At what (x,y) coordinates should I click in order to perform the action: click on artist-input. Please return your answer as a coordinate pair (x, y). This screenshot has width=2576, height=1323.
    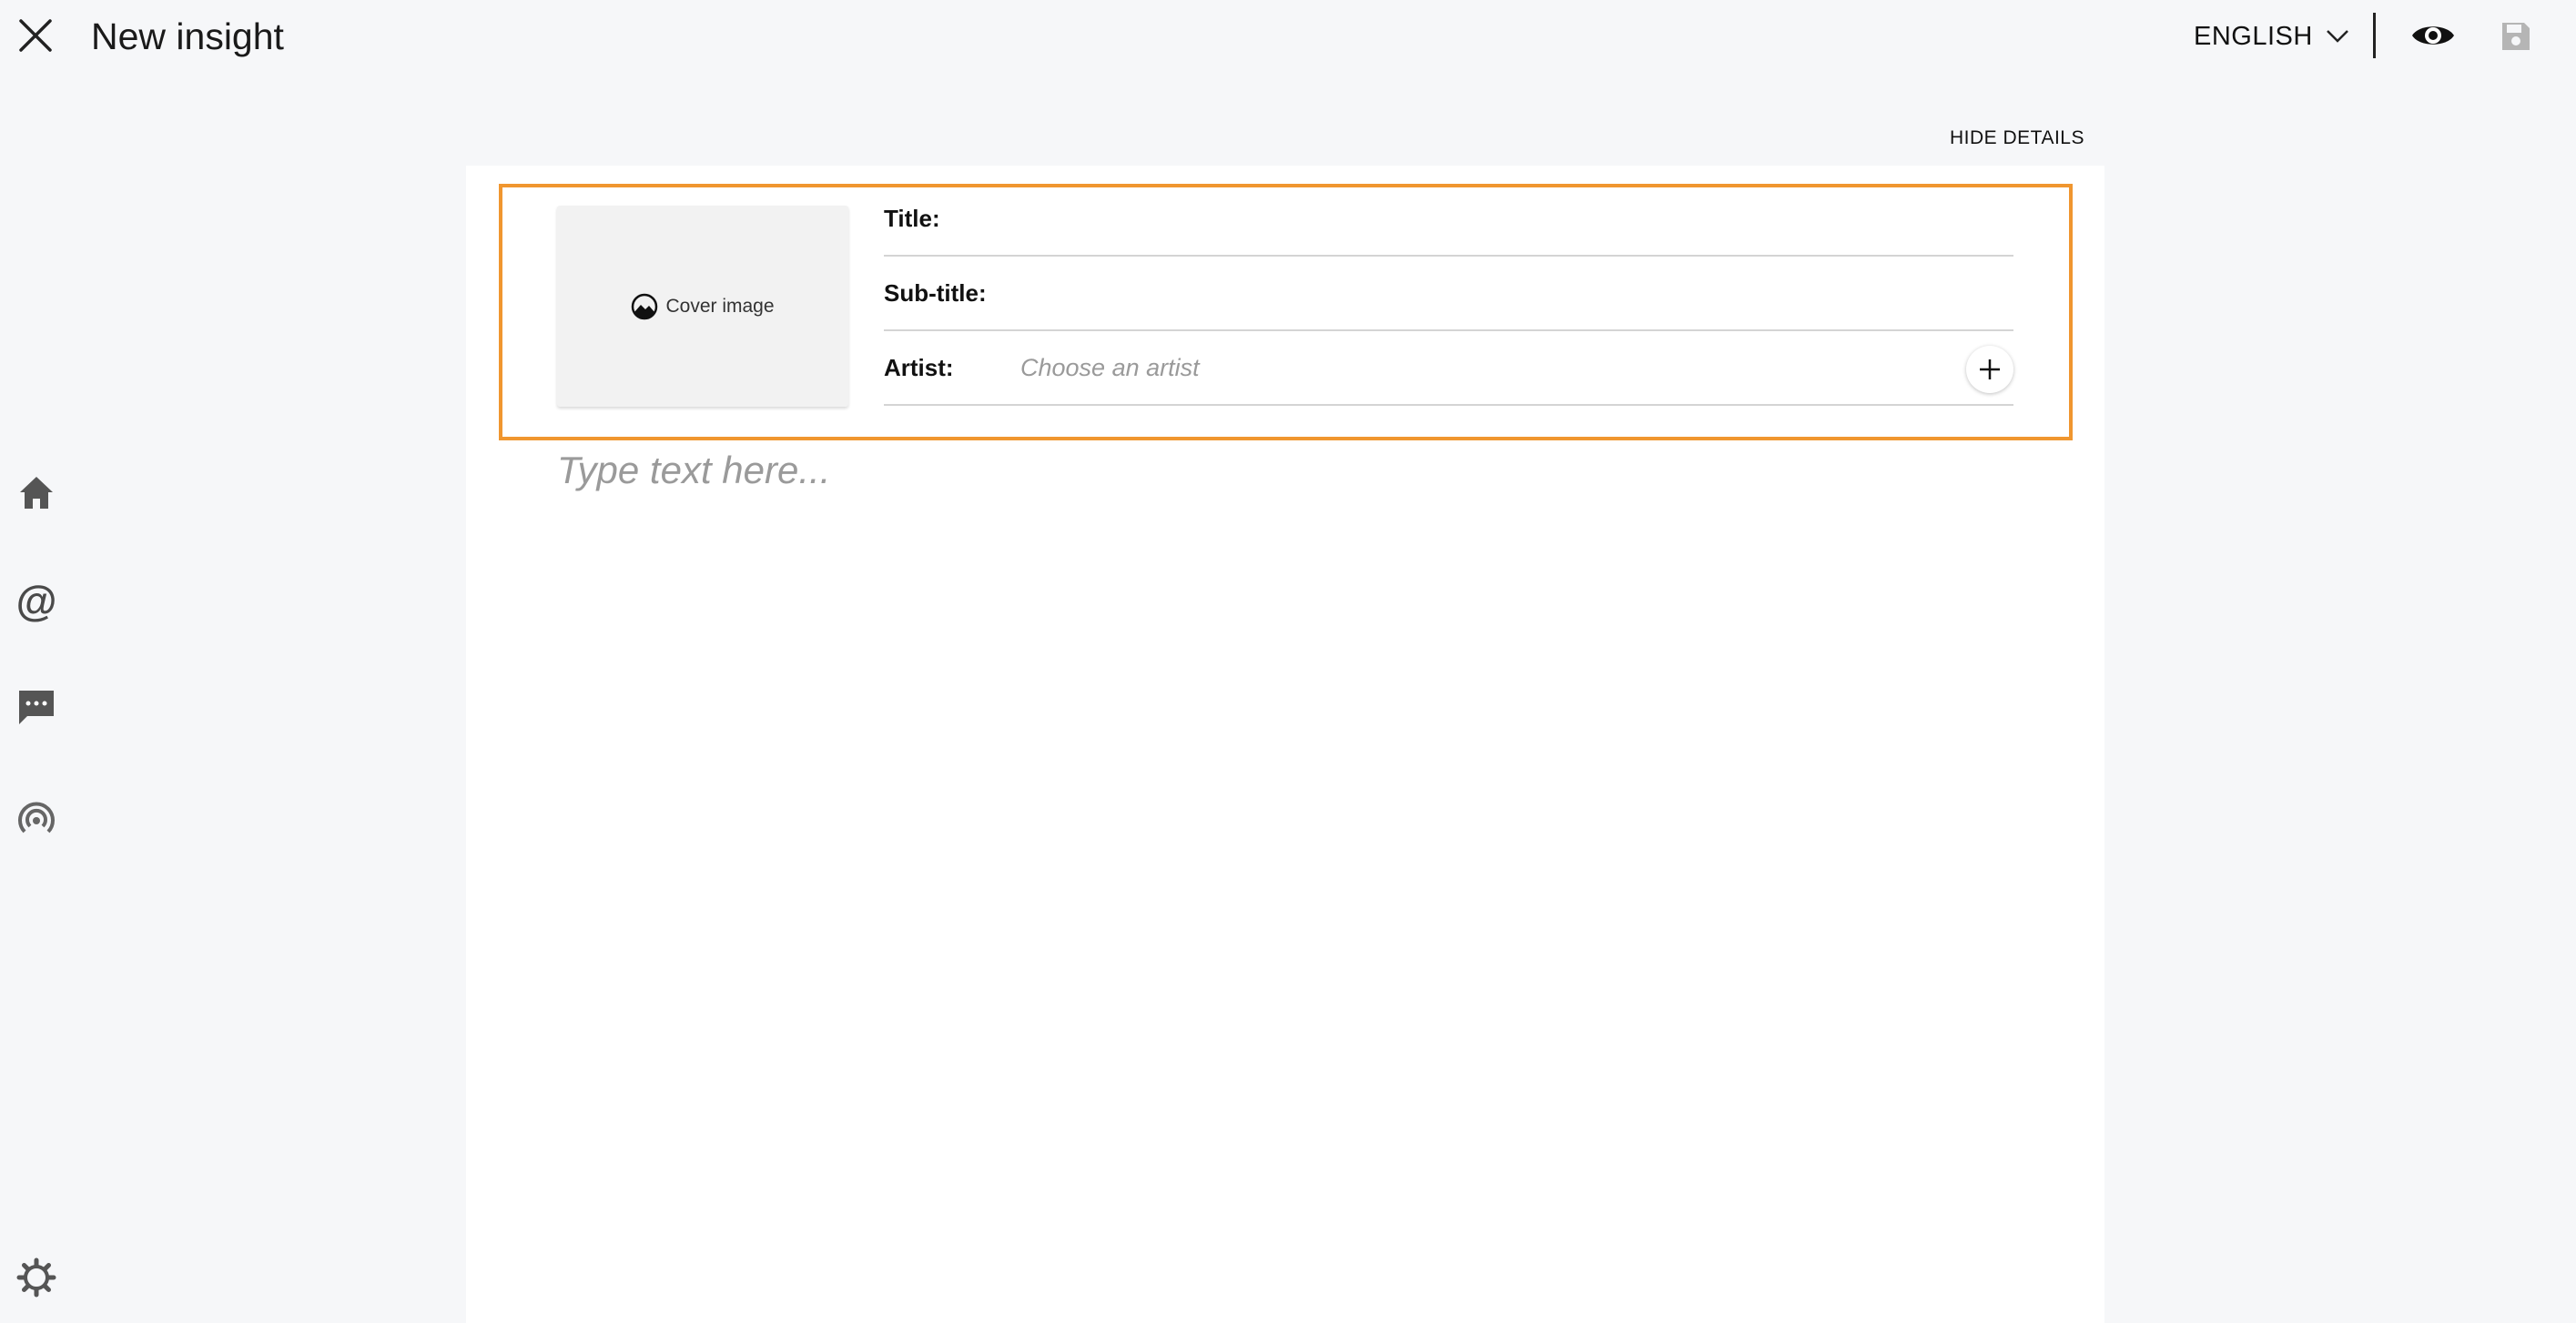
    Looking at the image, I should click on (1475, 367).